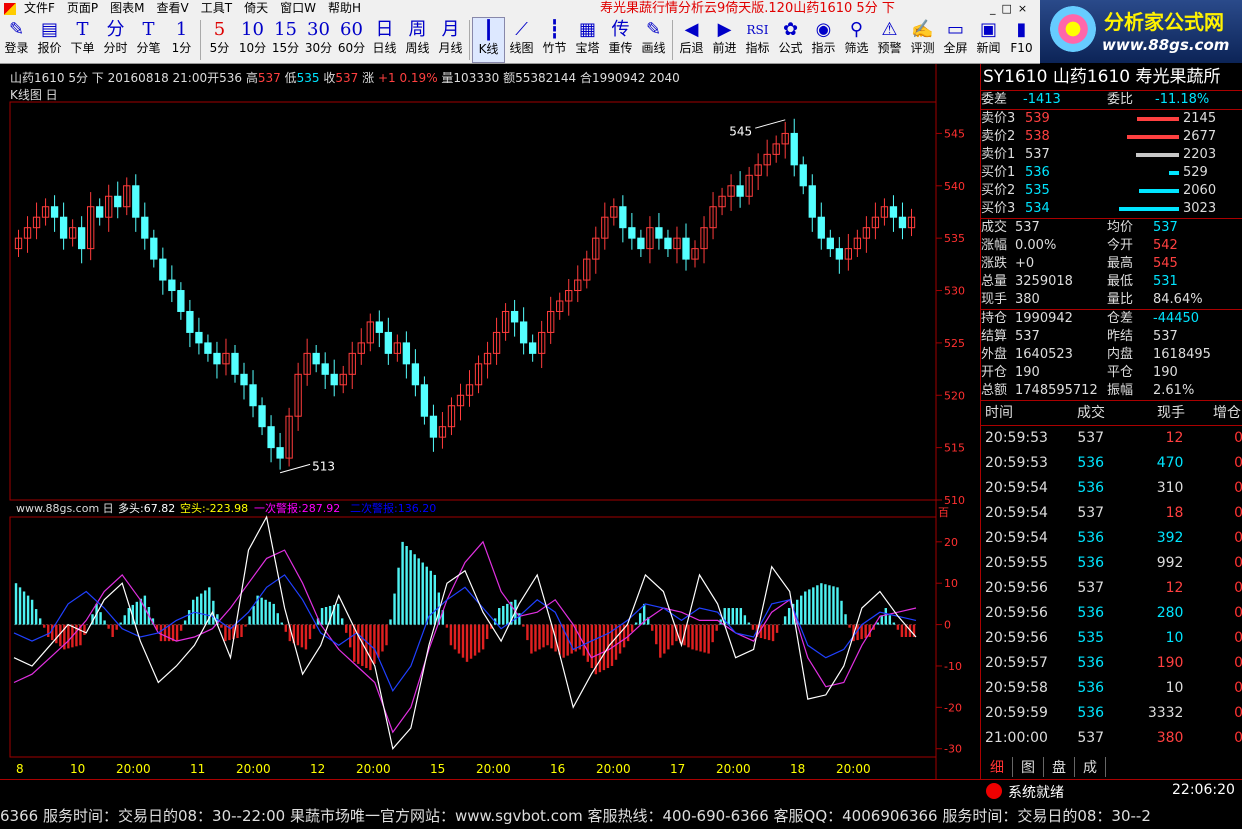 The image size is (1242, 829). Describe the element at coordinates (1111, 391) in the screenshot. I see `stat-row: 总额 1748595712 振幅 2.61%` at that location.